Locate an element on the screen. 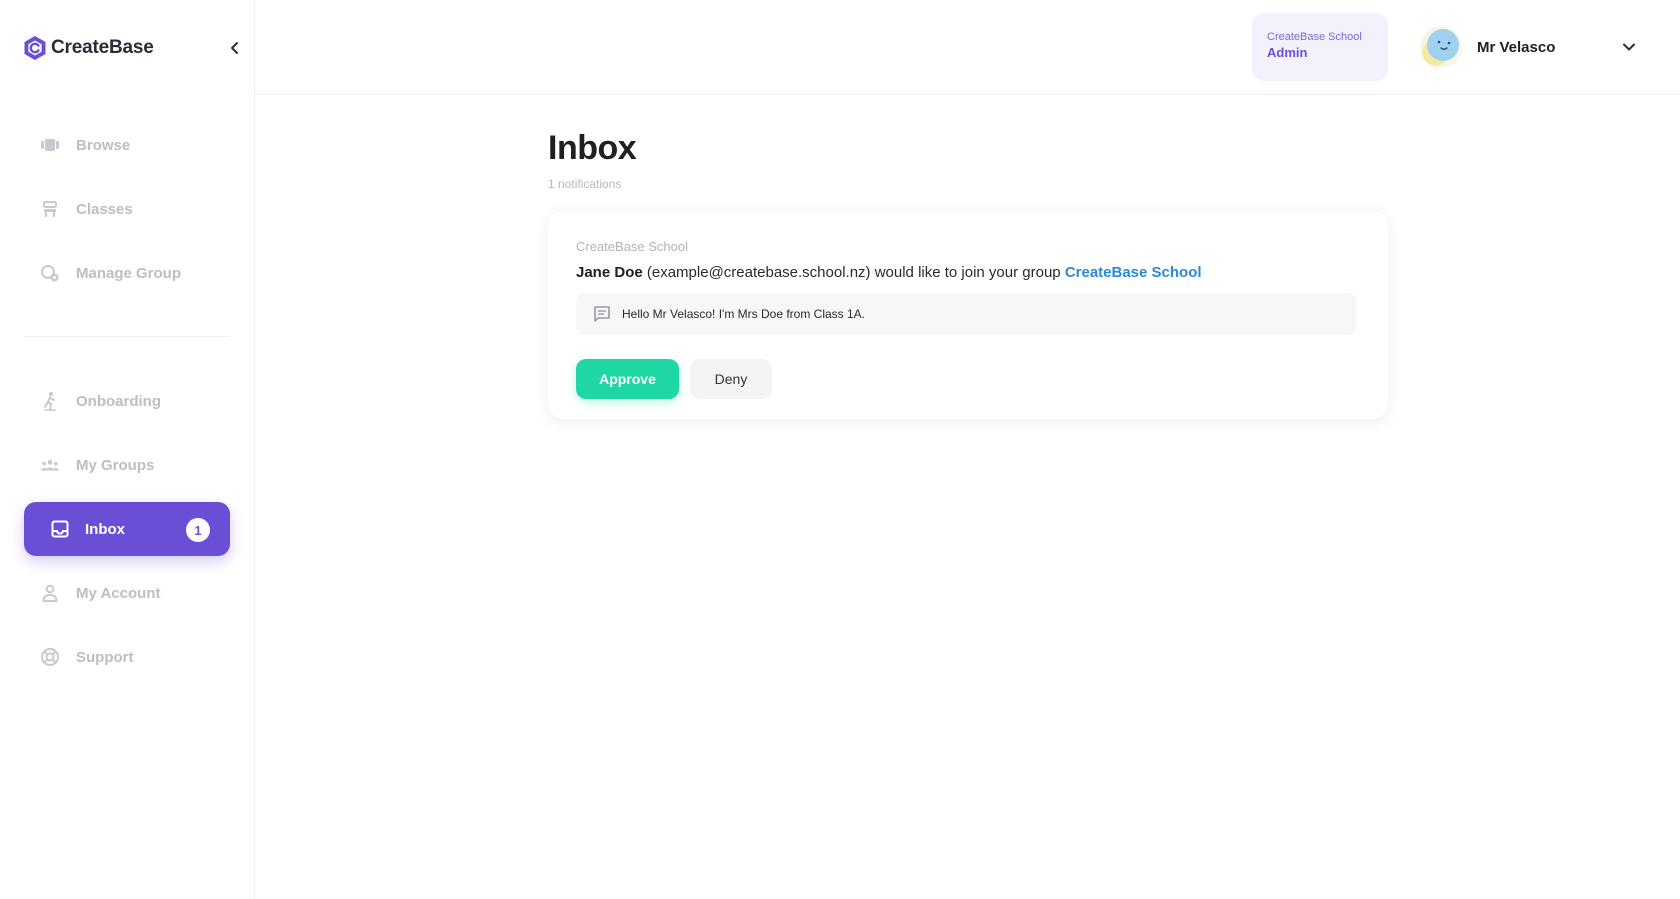 The height and width of the screenshot is (899, 1680). user-name: Mr Velasco is located at coordinates (1516, 47).